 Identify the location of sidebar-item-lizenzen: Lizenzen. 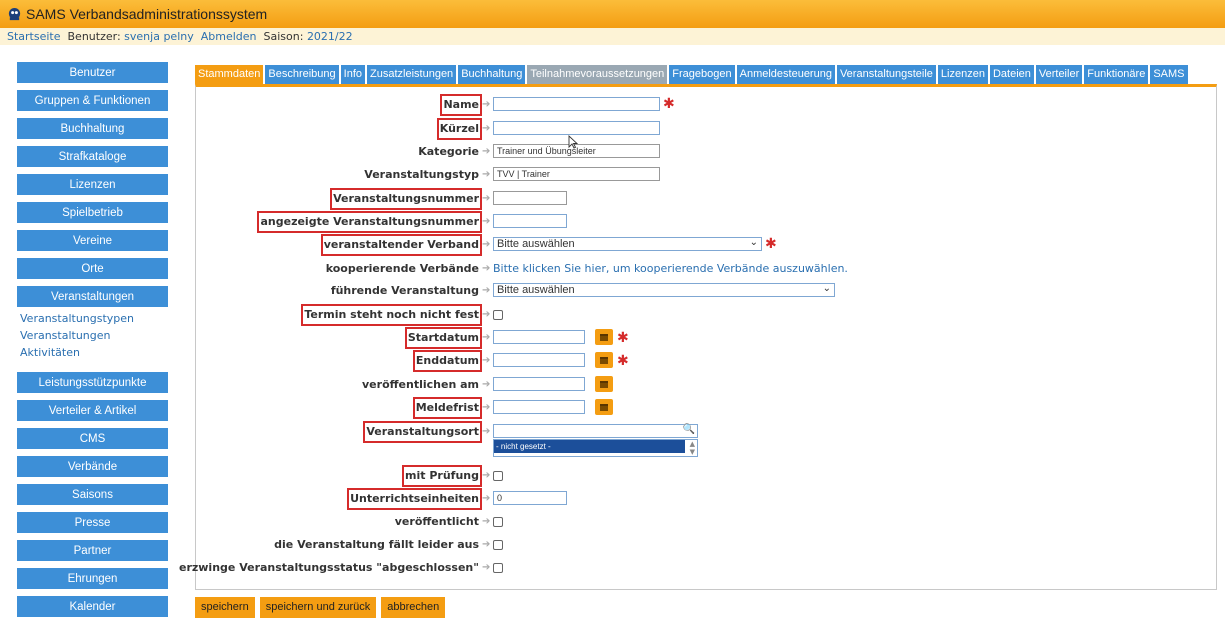
(92, 184).